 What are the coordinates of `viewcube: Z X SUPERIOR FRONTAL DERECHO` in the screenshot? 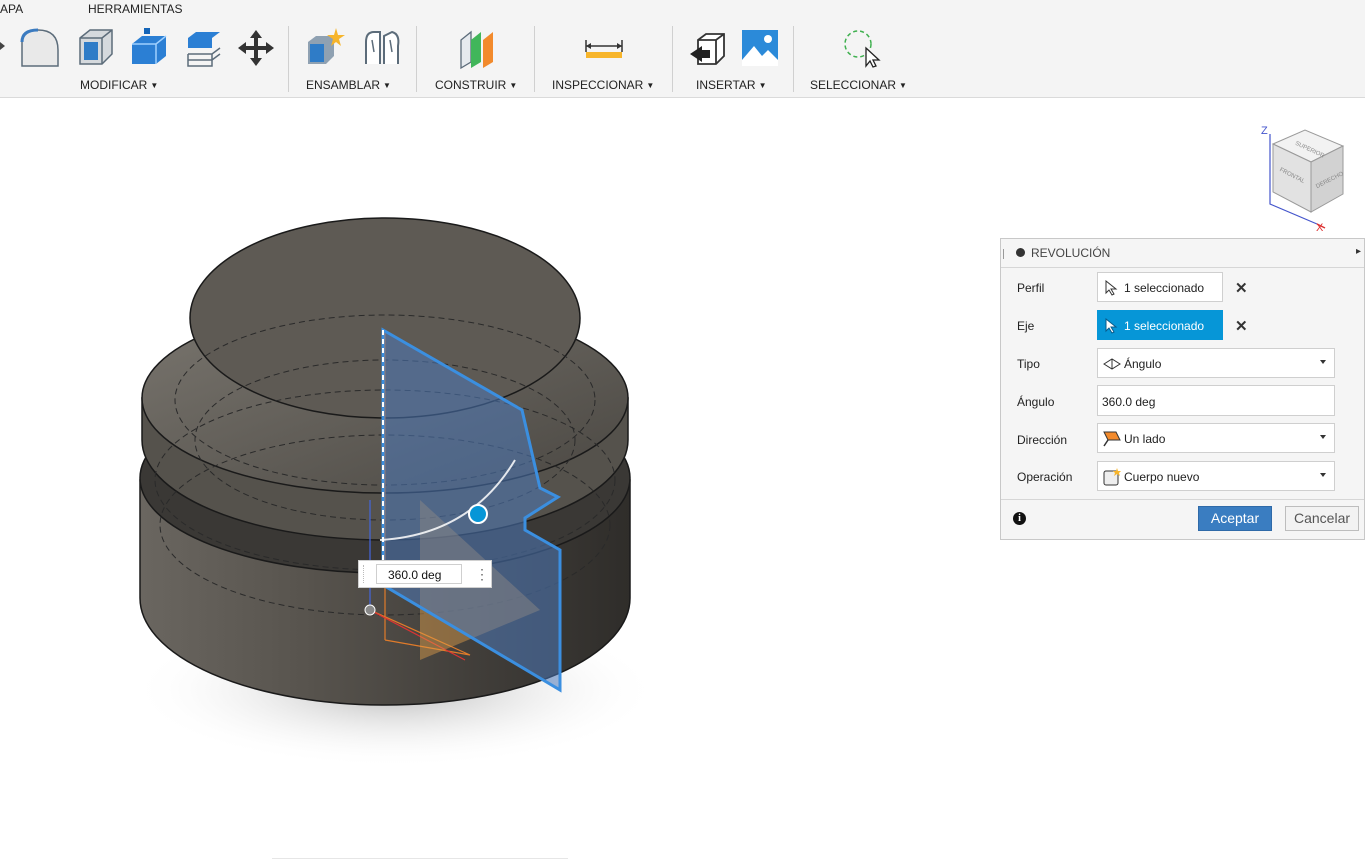 It's located at (1310, 179).